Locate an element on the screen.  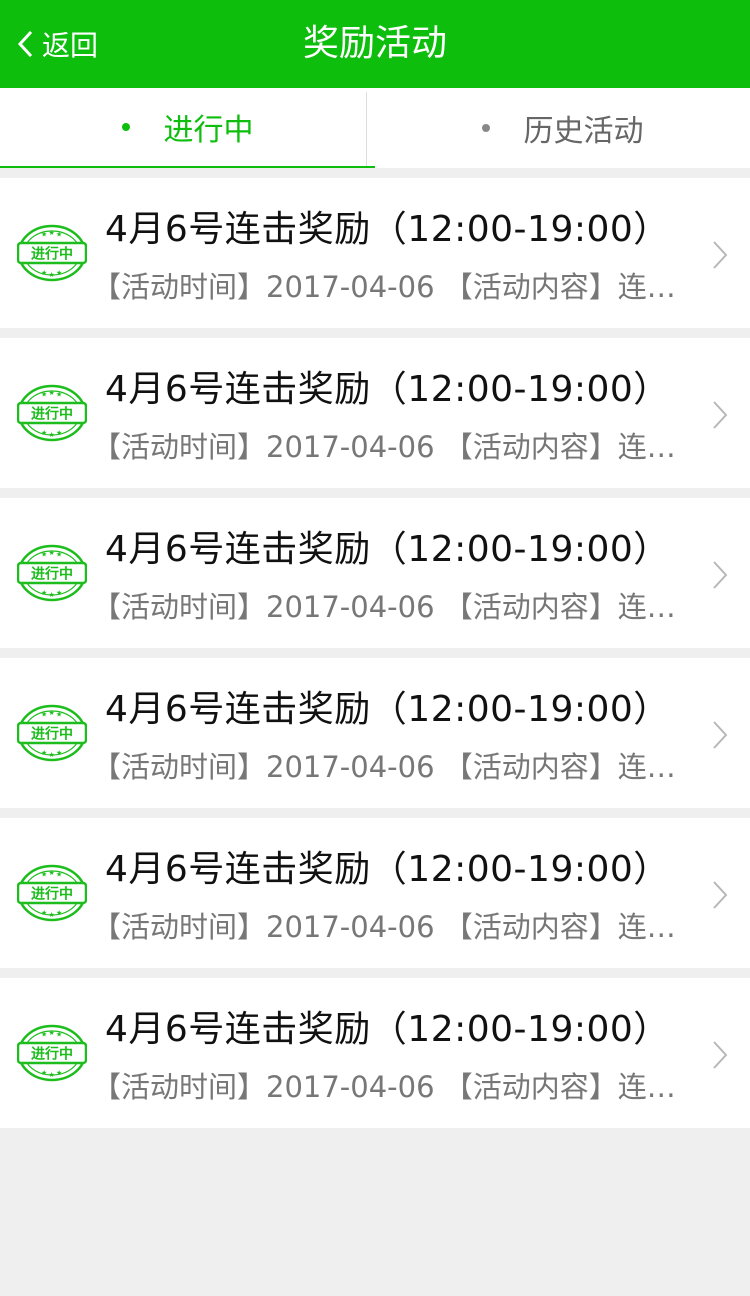
back-button: 返回 is located at coordinates (57, 44).